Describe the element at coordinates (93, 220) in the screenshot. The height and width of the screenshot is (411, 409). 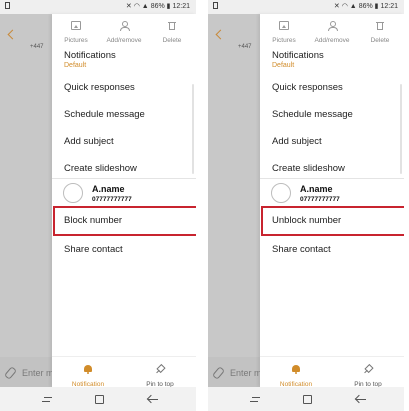
I see `menu-item-block-number: Block number` at that location.